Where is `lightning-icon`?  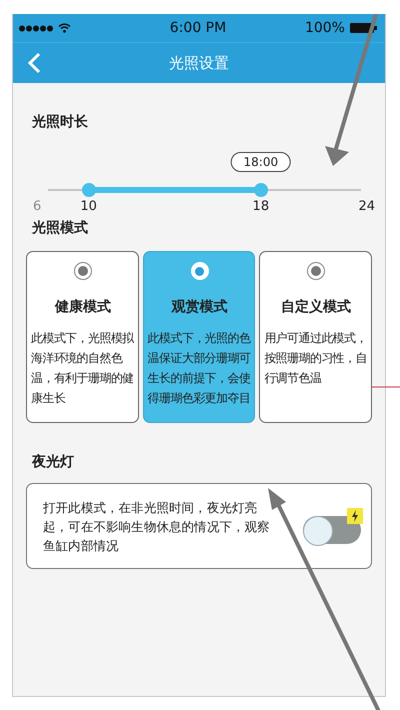 lightning-icon is located at coordinates (355, 516).